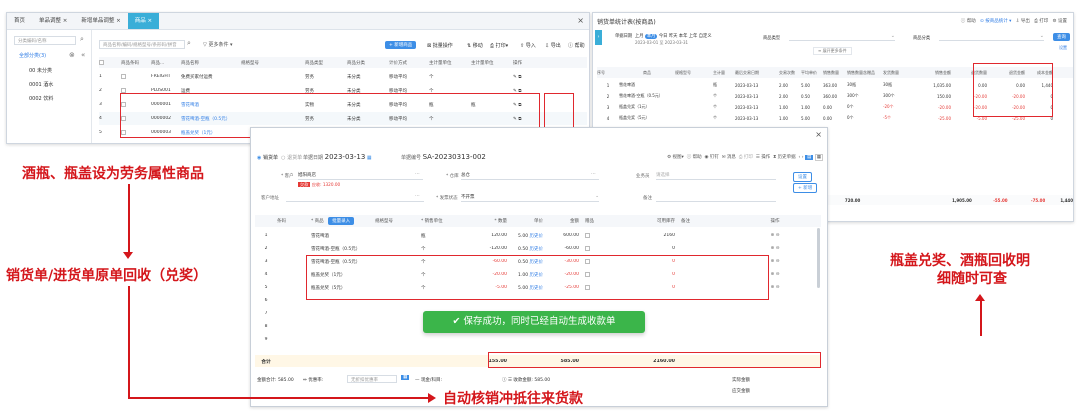  Describe the element at coordinates (805, 188) in the screenshot. I see `new-side-button: + 新增` at that location.